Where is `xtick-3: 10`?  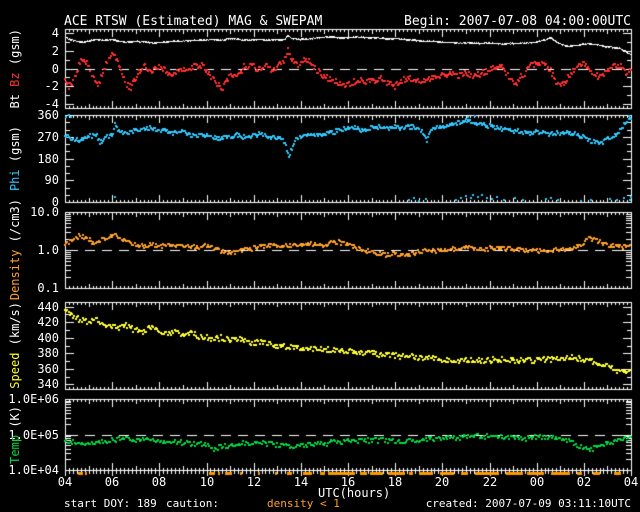 xtick-3: 10 is located at coordinates (207, 482).